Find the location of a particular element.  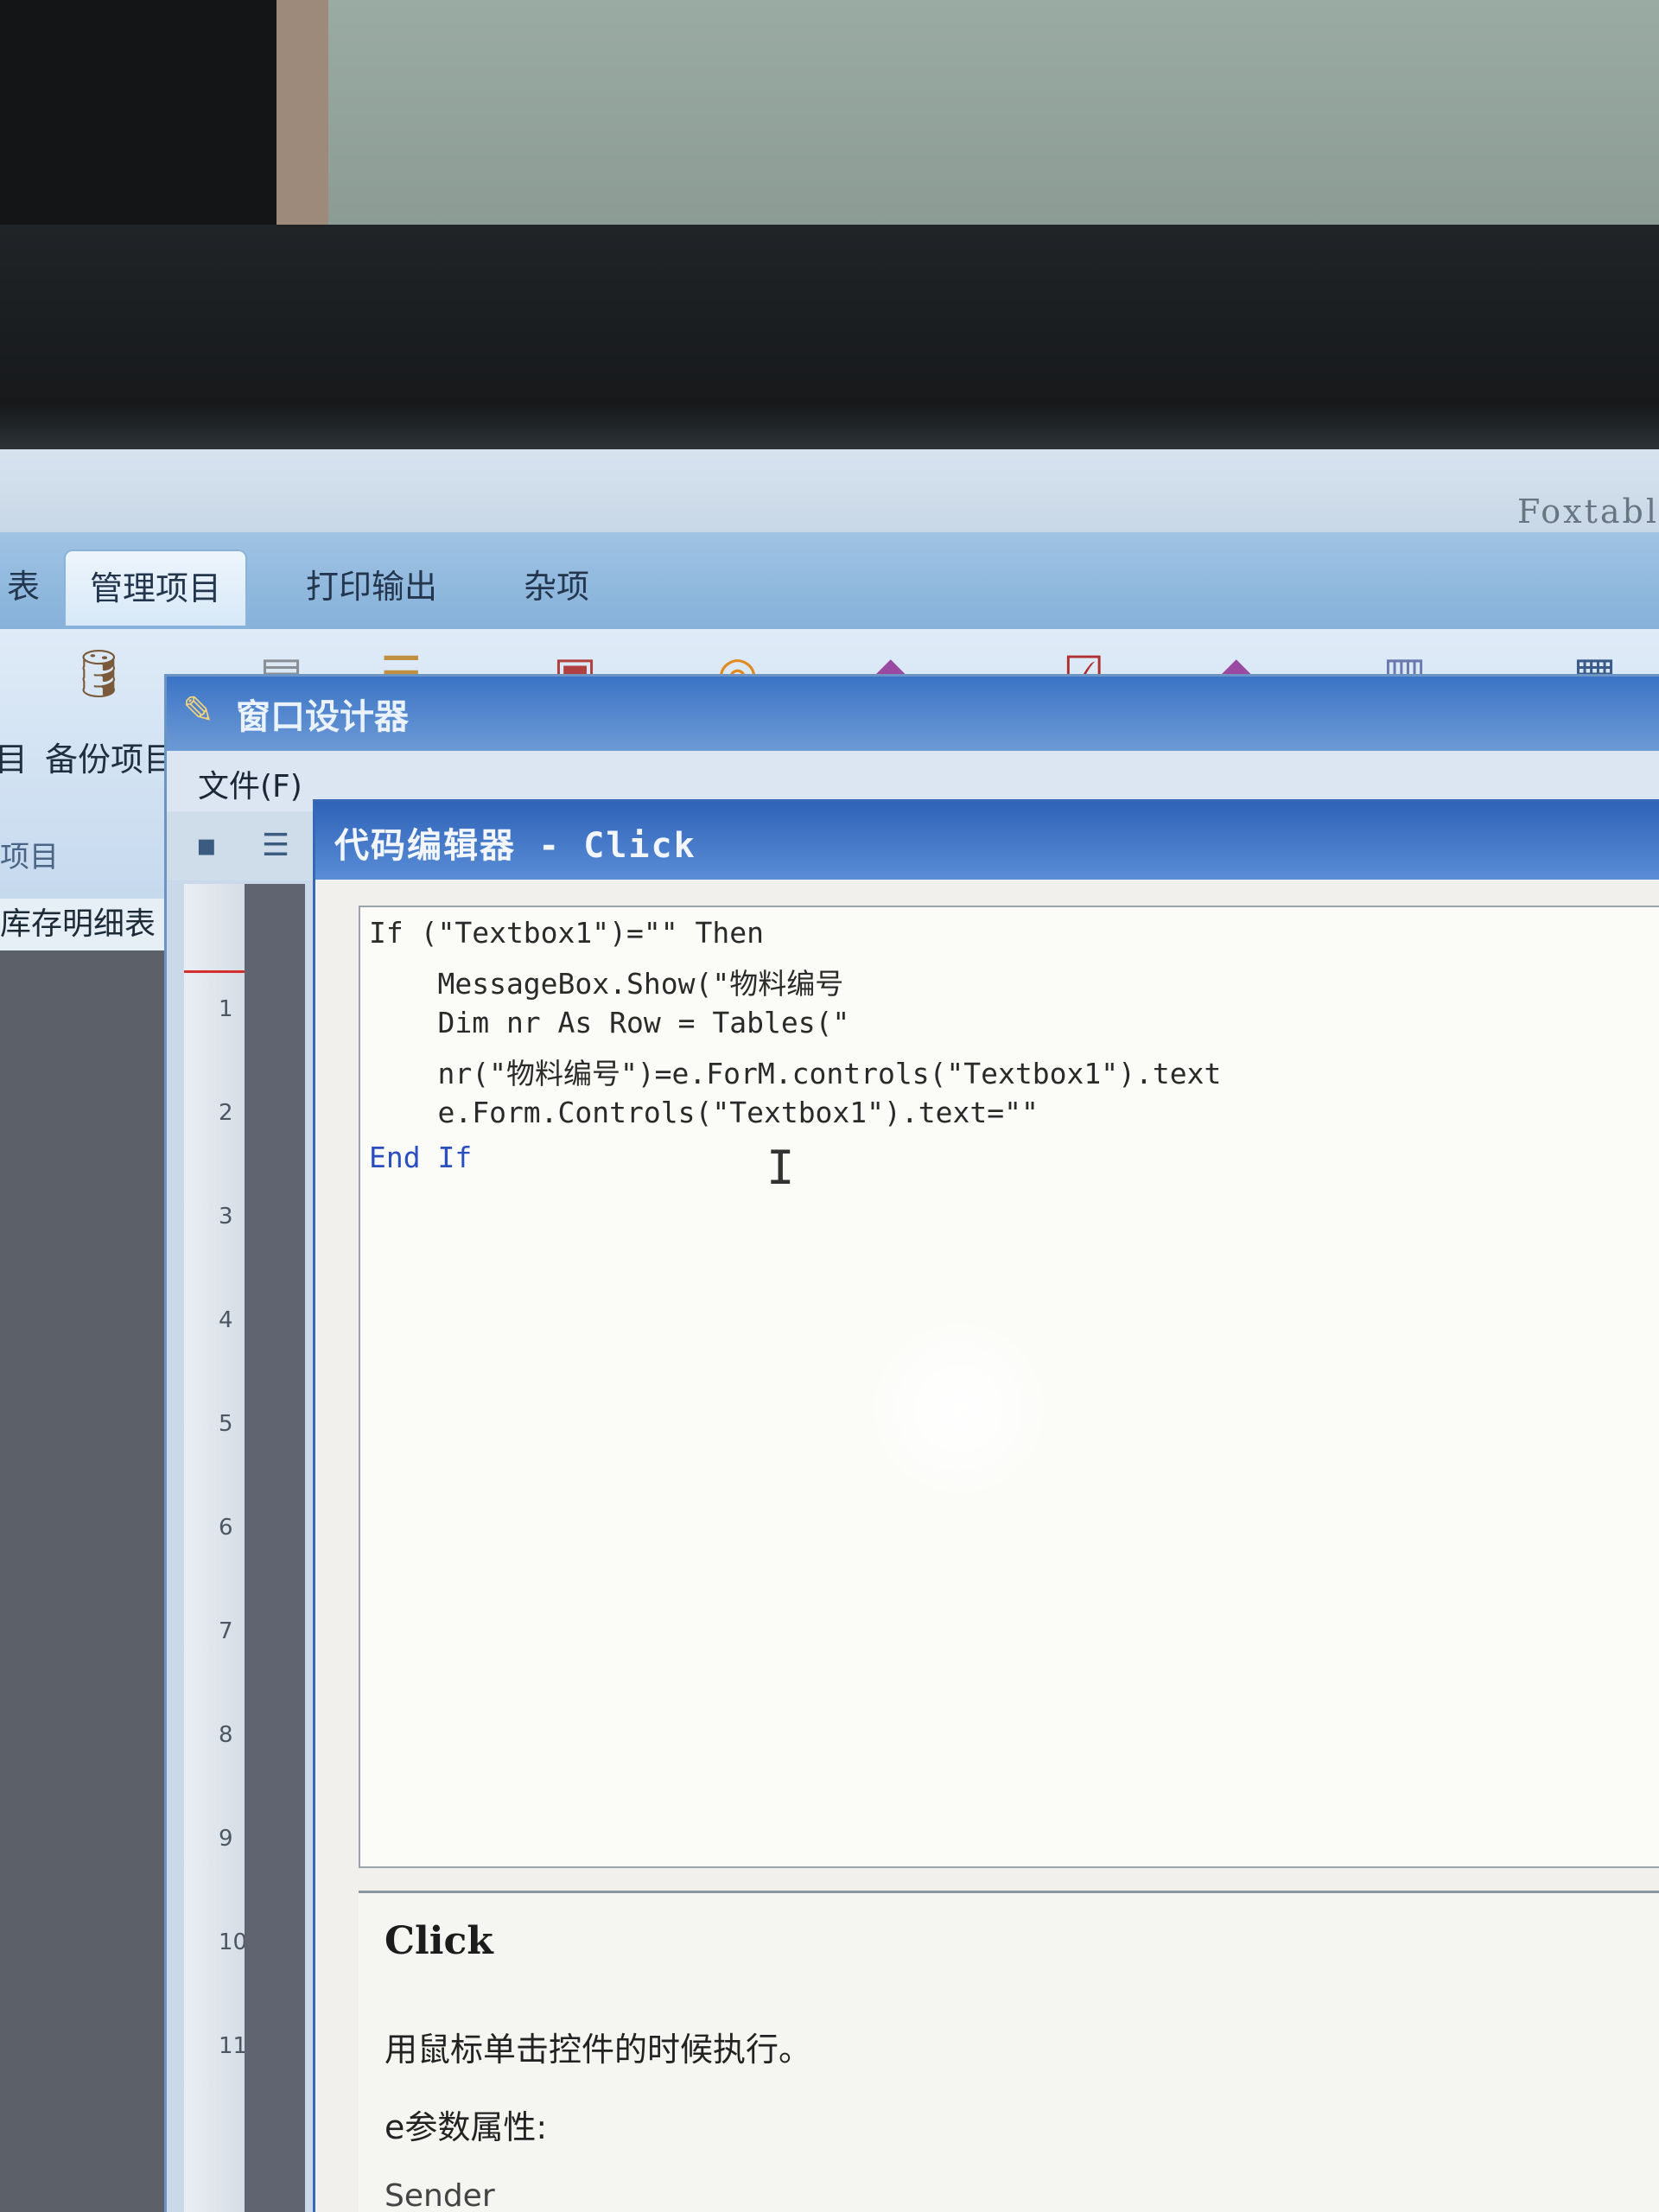

code-line-3: Dim nr As Row = Tables(" is located at coordinates (609, 1022).